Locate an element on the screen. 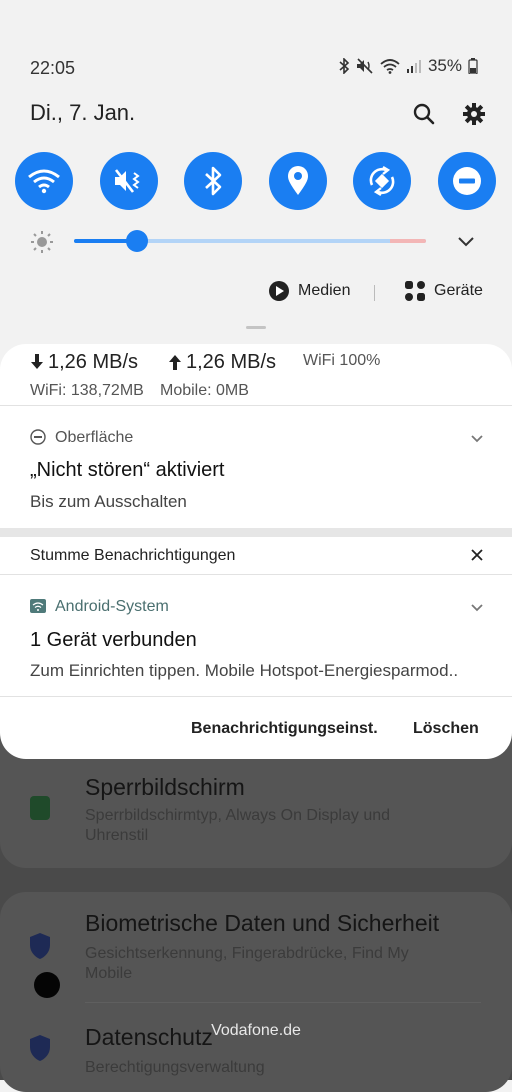 The width and height of the screenshot is (512, 1092). hotspot-app-icon is located at coordinates (38, 606).